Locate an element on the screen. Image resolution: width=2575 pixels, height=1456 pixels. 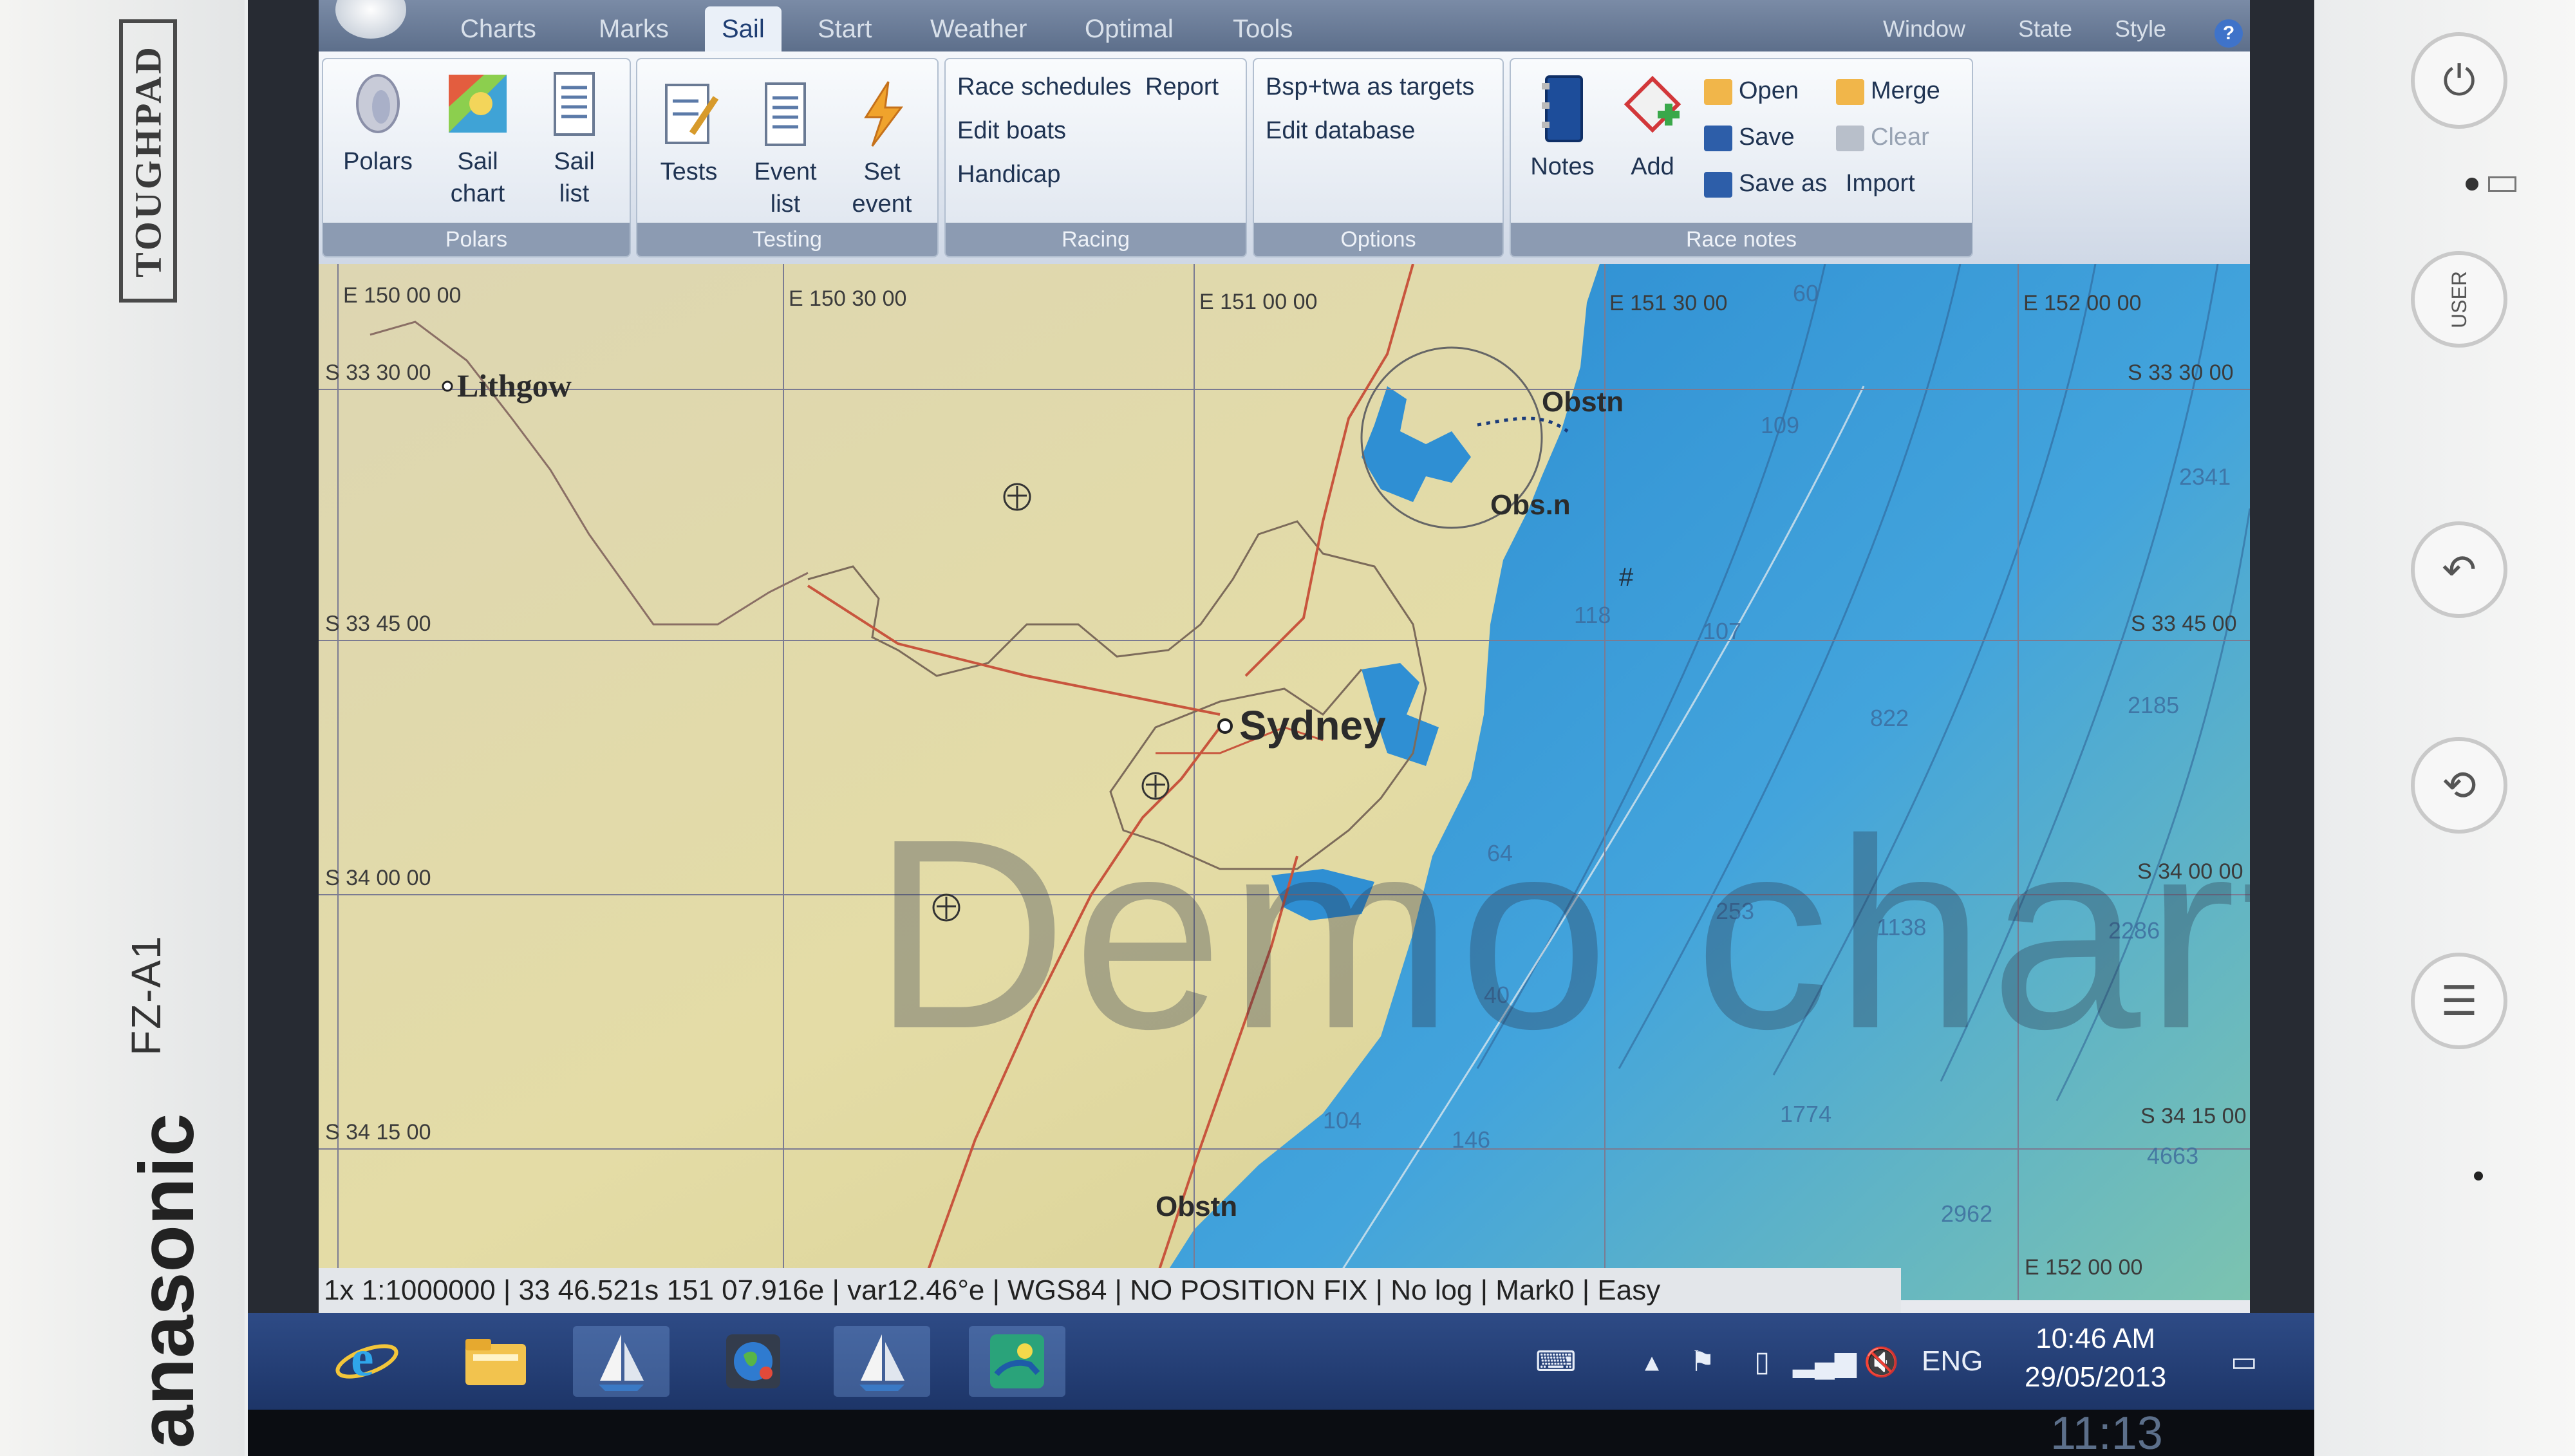
taskbar-swim-app-button is located at coordinates (1017, 1361).